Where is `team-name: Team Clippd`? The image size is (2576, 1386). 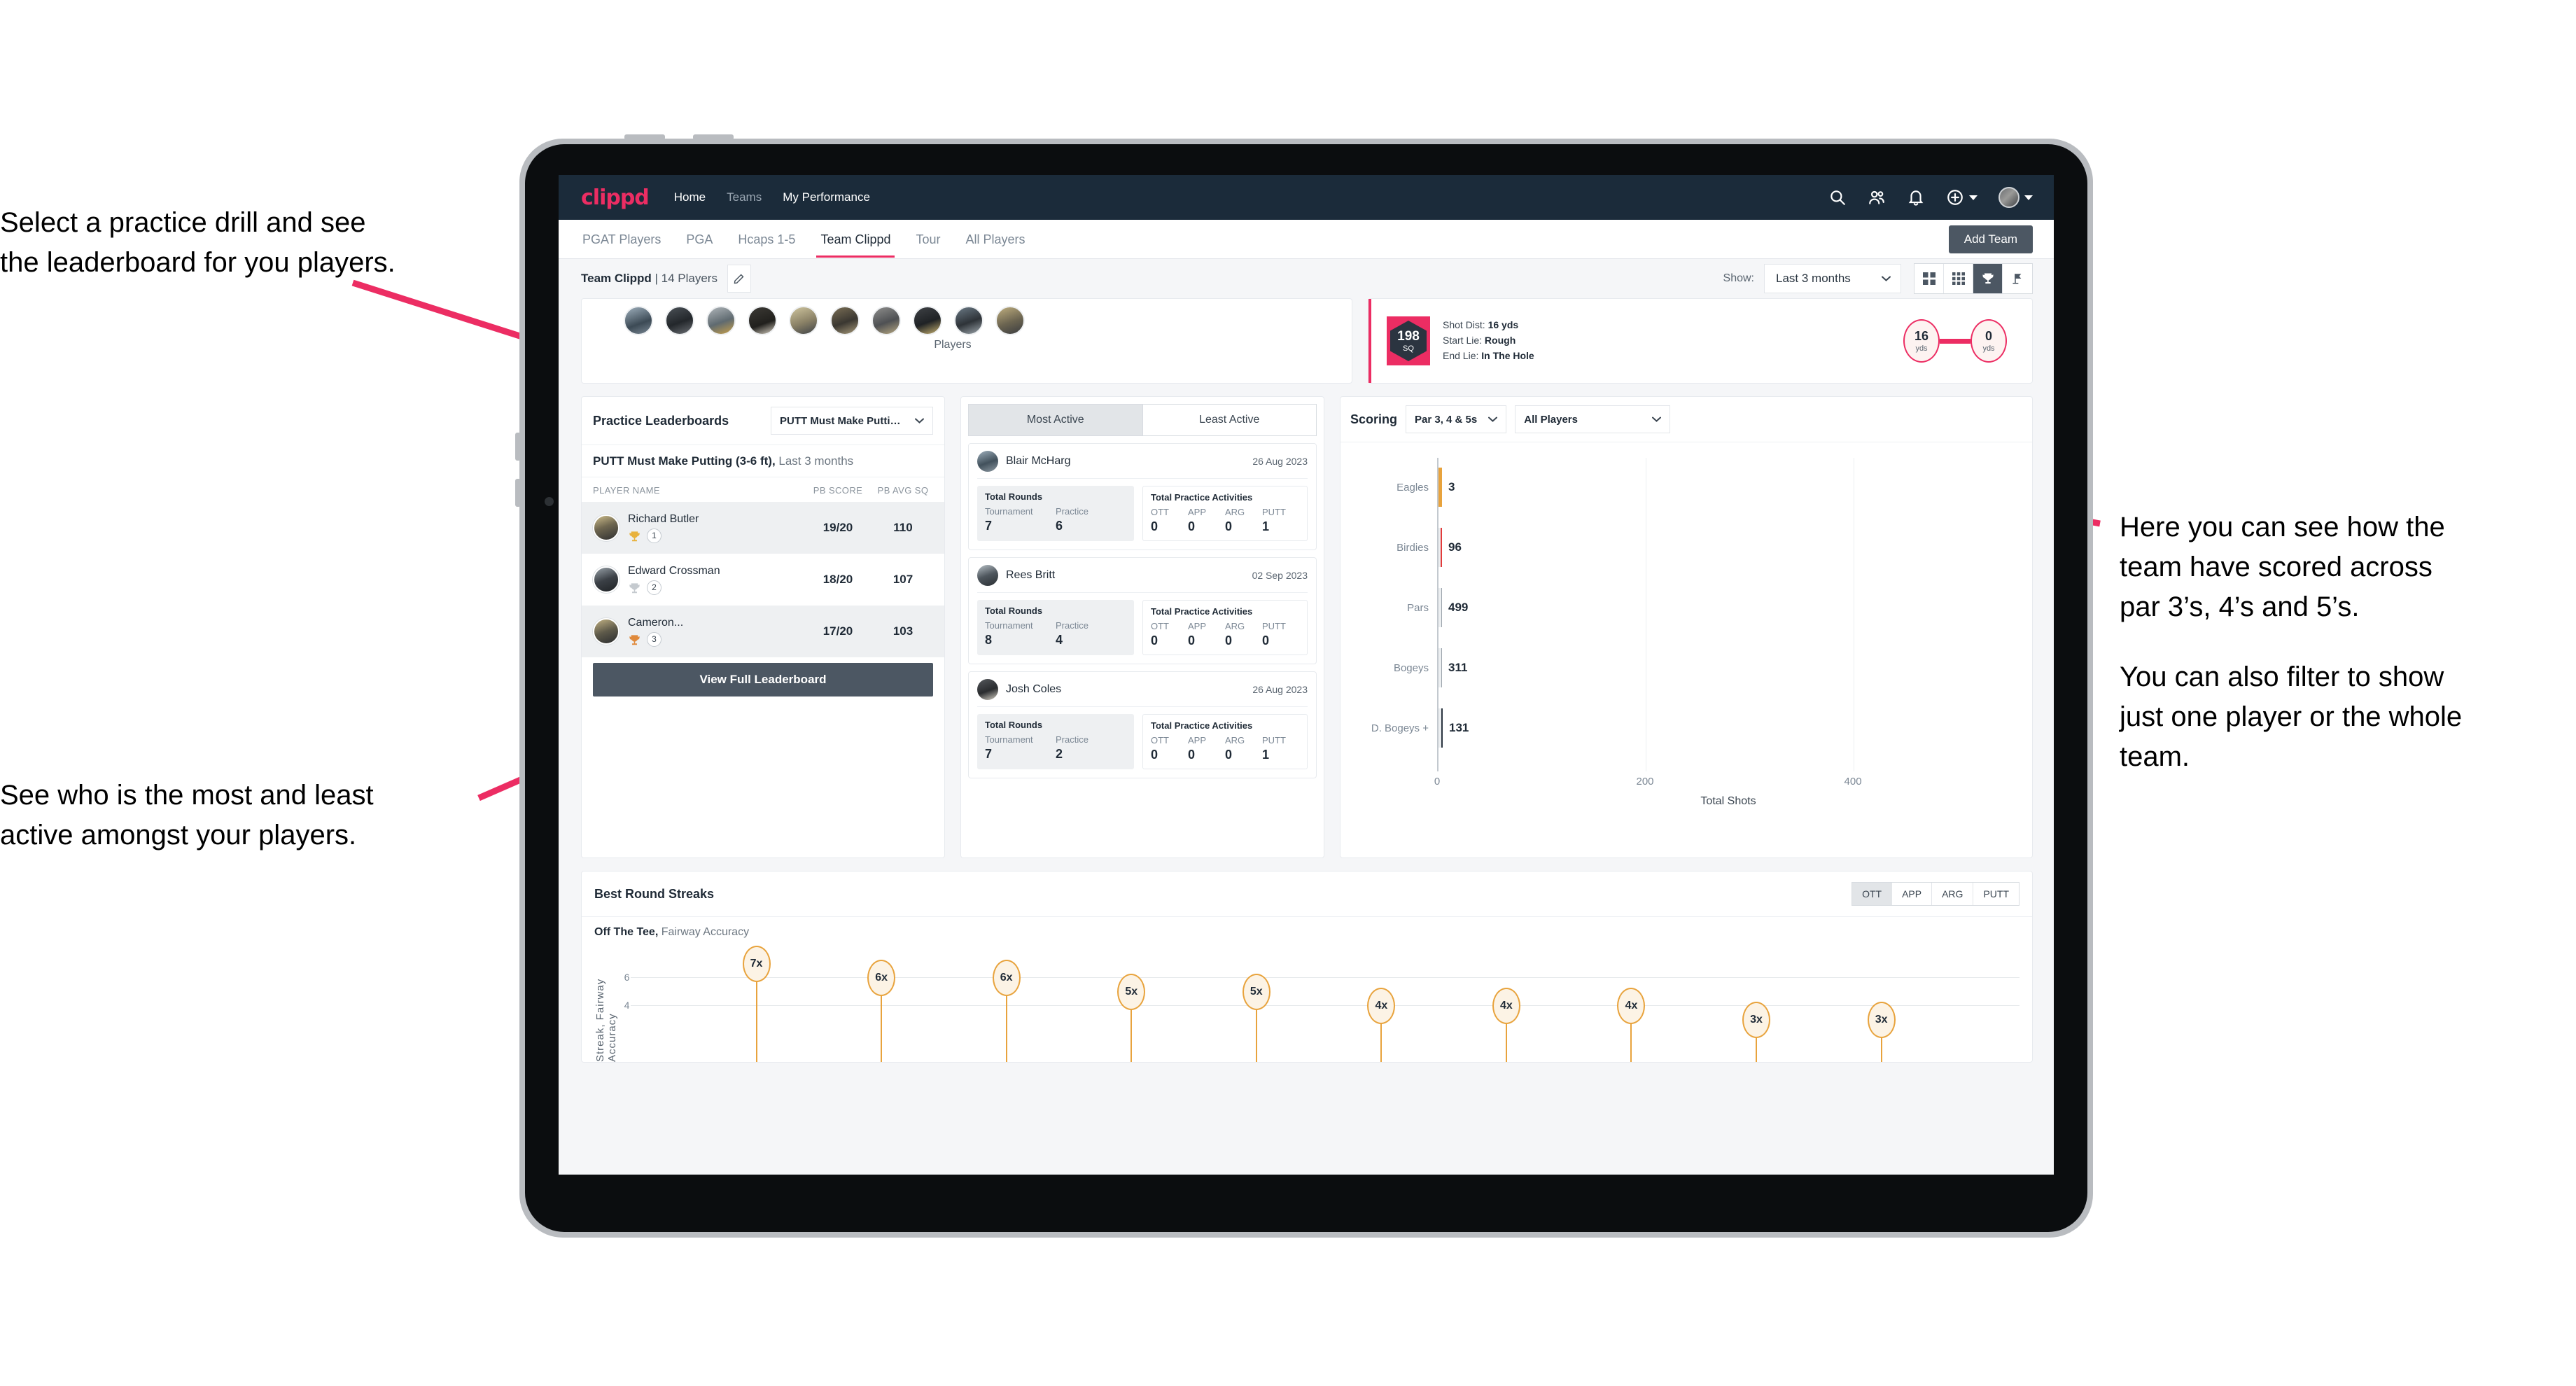 team-name: Team Clippd is located at coordinates (616, 278).